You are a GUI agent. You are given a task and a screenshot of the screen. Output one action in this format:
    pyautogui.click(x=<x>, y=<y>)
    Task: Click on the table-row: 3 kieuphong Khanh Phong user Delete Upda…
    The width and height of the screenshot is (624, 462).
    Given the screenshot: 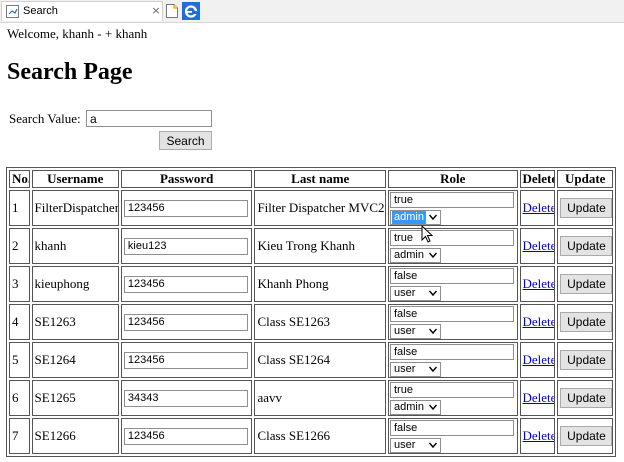 What is the action you would take?
    pyautogui.click(x=311, y=284)
    